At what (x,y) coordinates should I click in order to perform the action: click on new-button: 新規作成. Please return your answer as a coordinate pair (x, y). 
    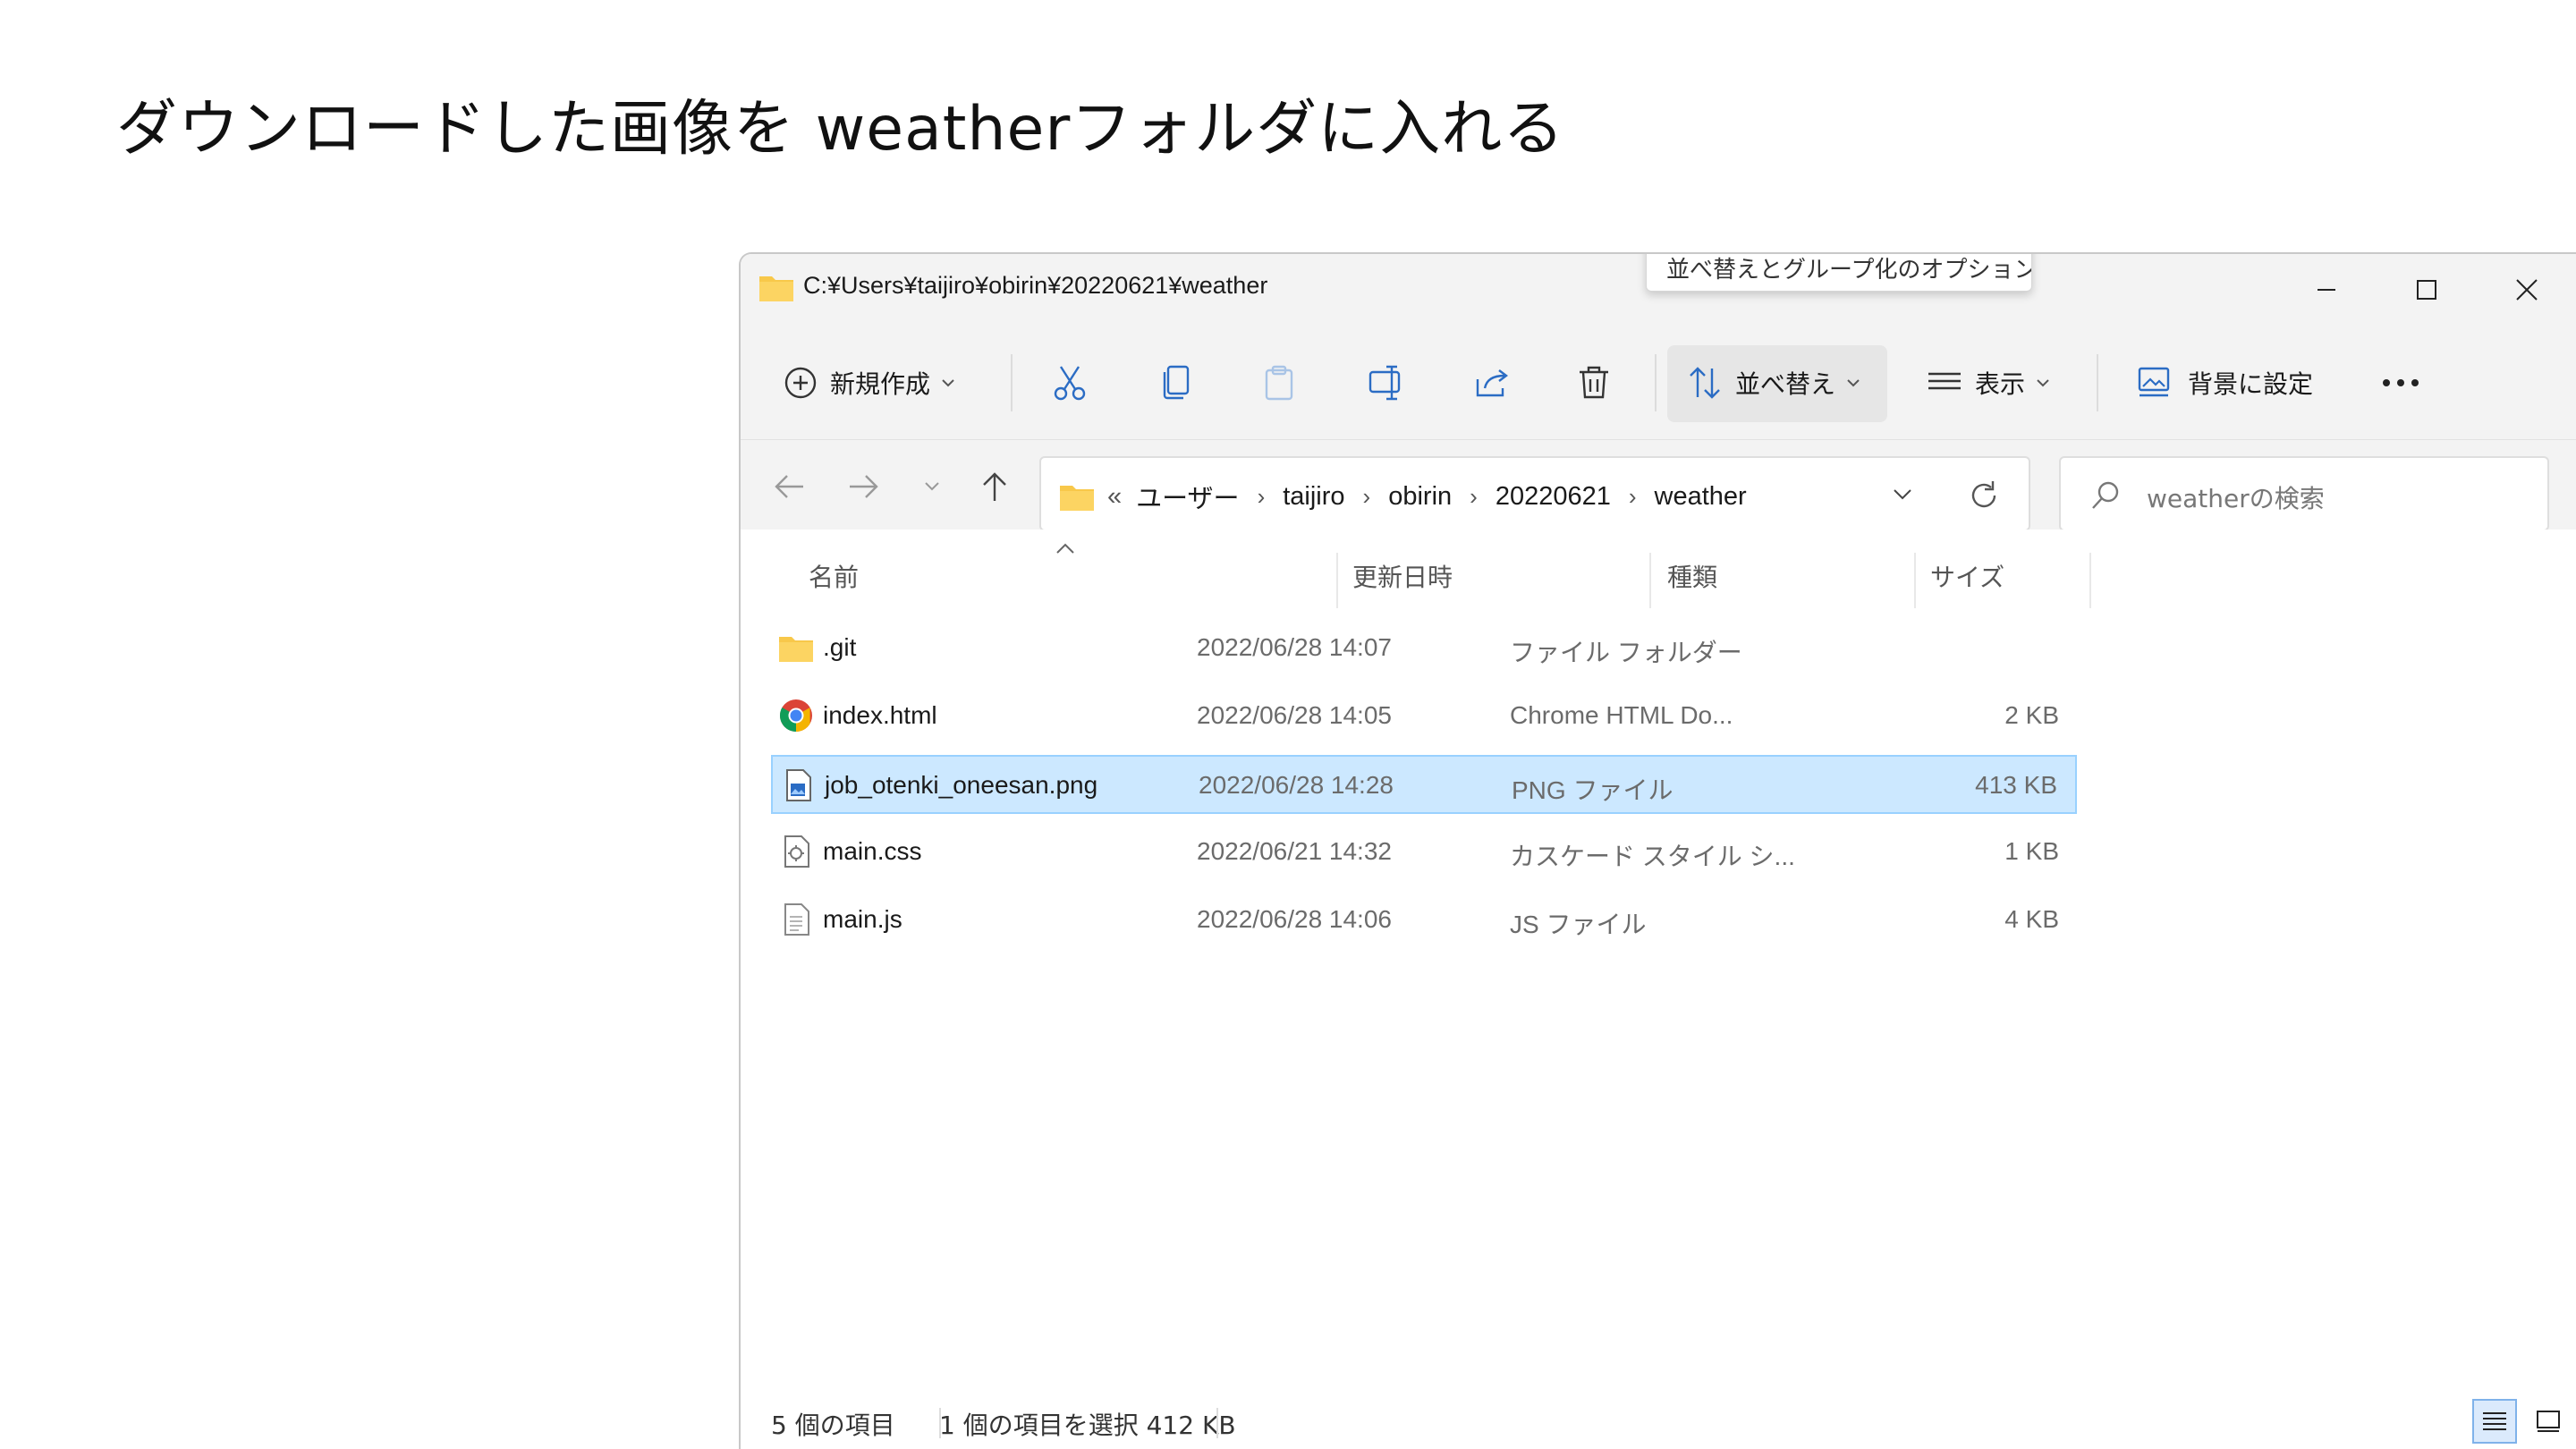
    Looking at the image, I should click on (869, 382).